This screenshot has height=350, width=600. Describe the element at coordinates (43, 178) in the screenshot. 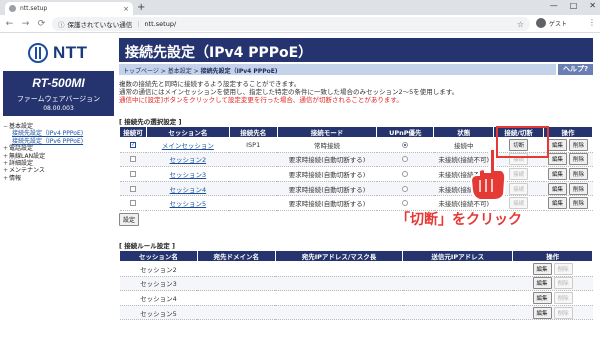

I see `menu-item-info: +情報` at that location.